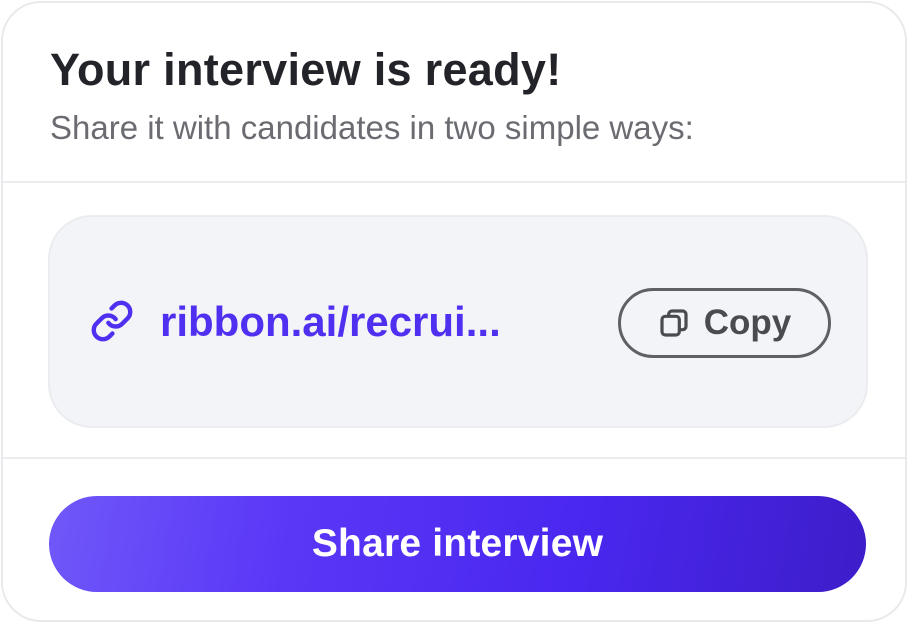 The height and width of the screenshot is (627, 912). I want to click on share-interview-button: Share interview, so click(457, 544).